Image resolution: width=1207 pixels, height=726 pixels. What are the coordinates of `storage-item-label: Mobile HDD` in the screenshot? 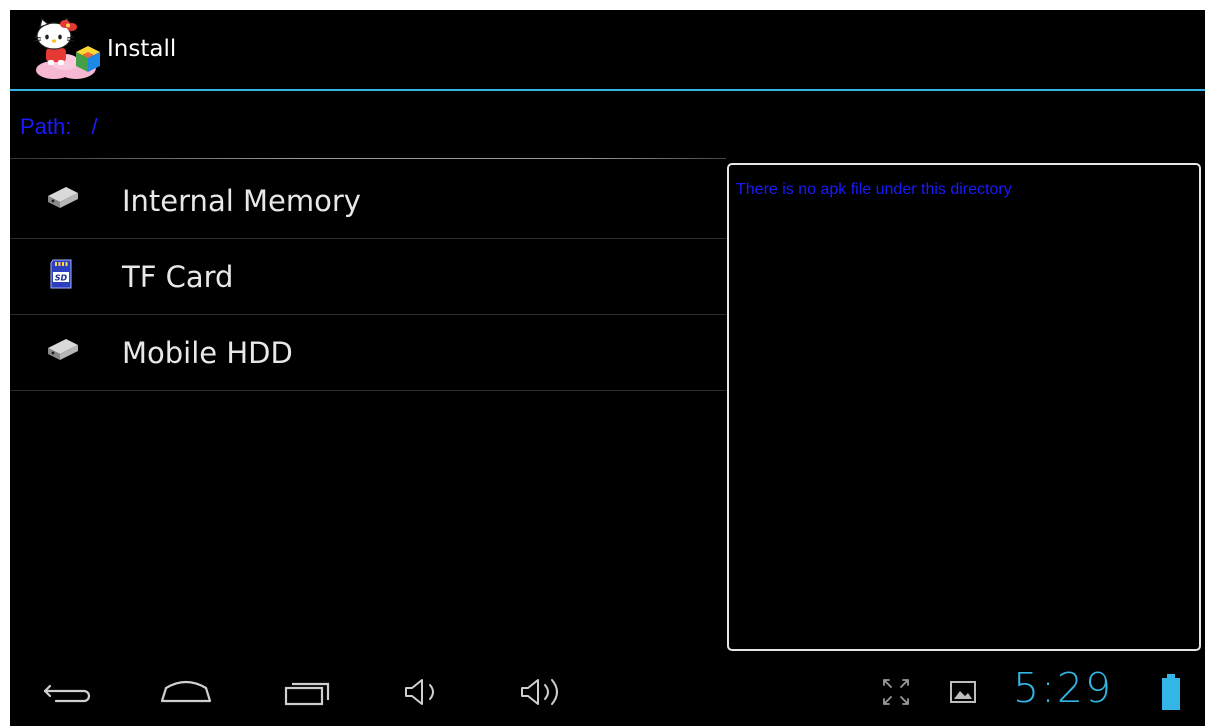 It's located at (207, 353).